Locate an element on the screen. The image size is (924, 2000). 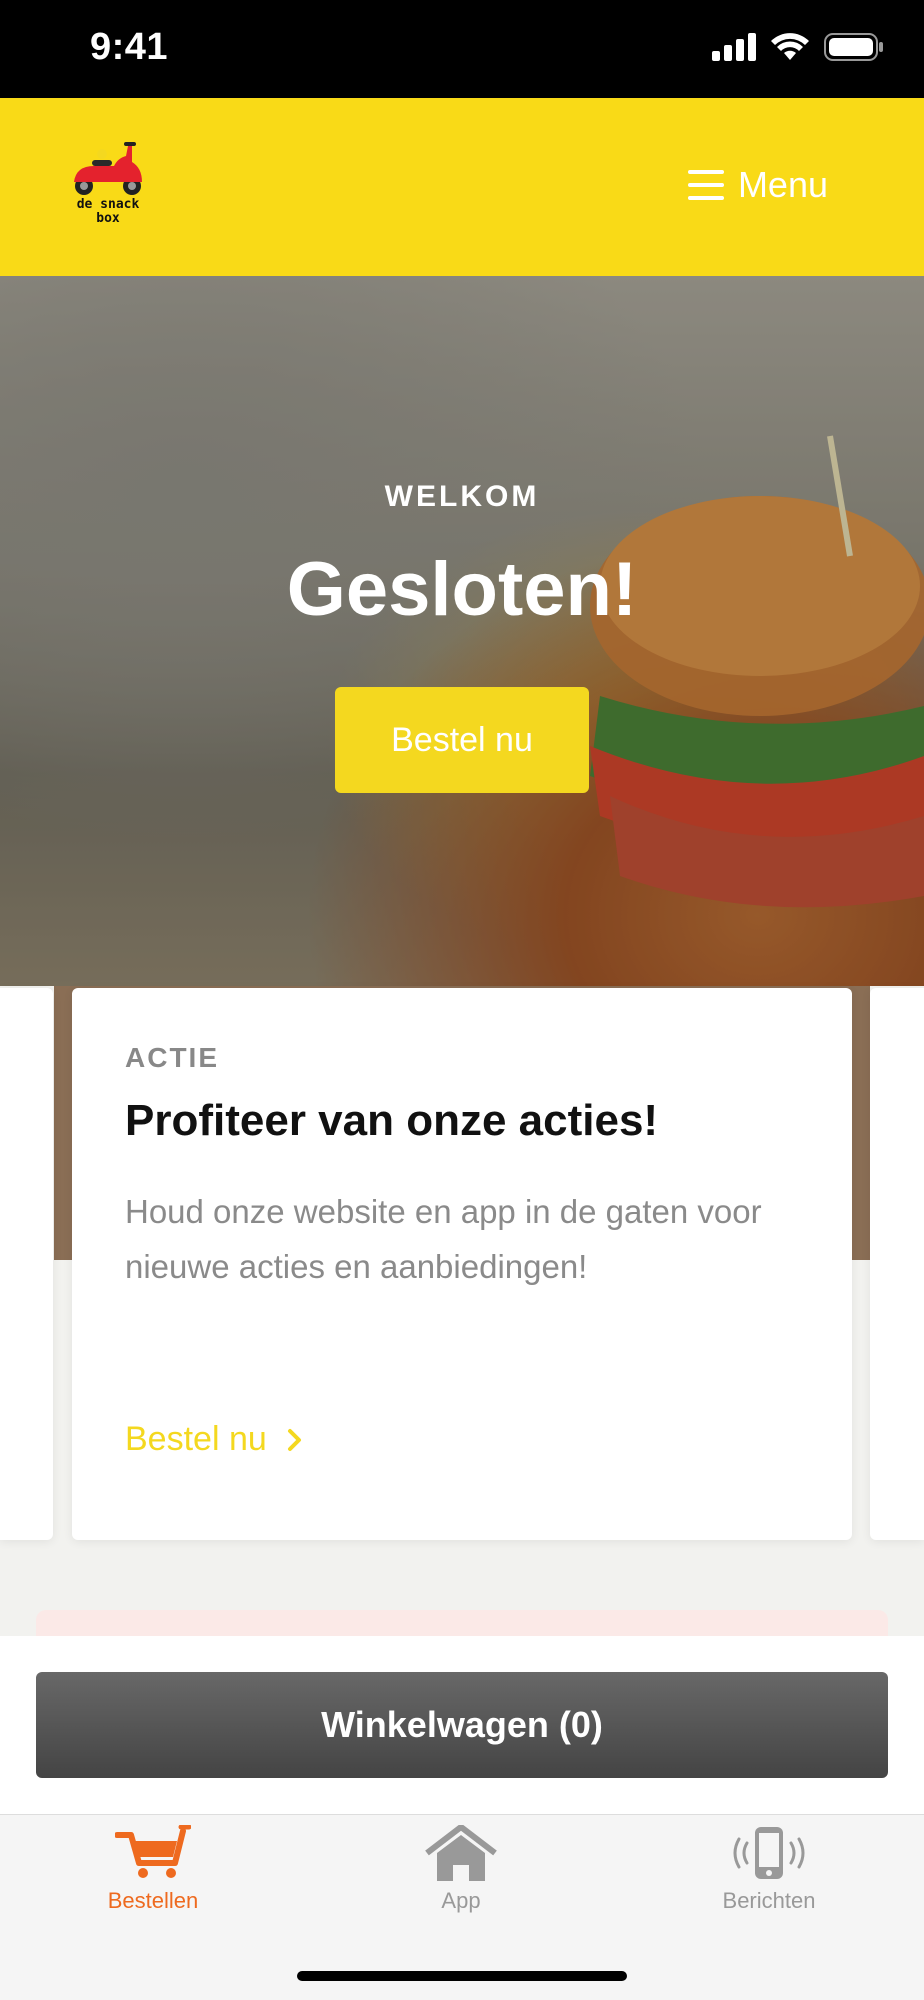
promo-order-link: Bestel nu is located at coordinates (214, 1439).